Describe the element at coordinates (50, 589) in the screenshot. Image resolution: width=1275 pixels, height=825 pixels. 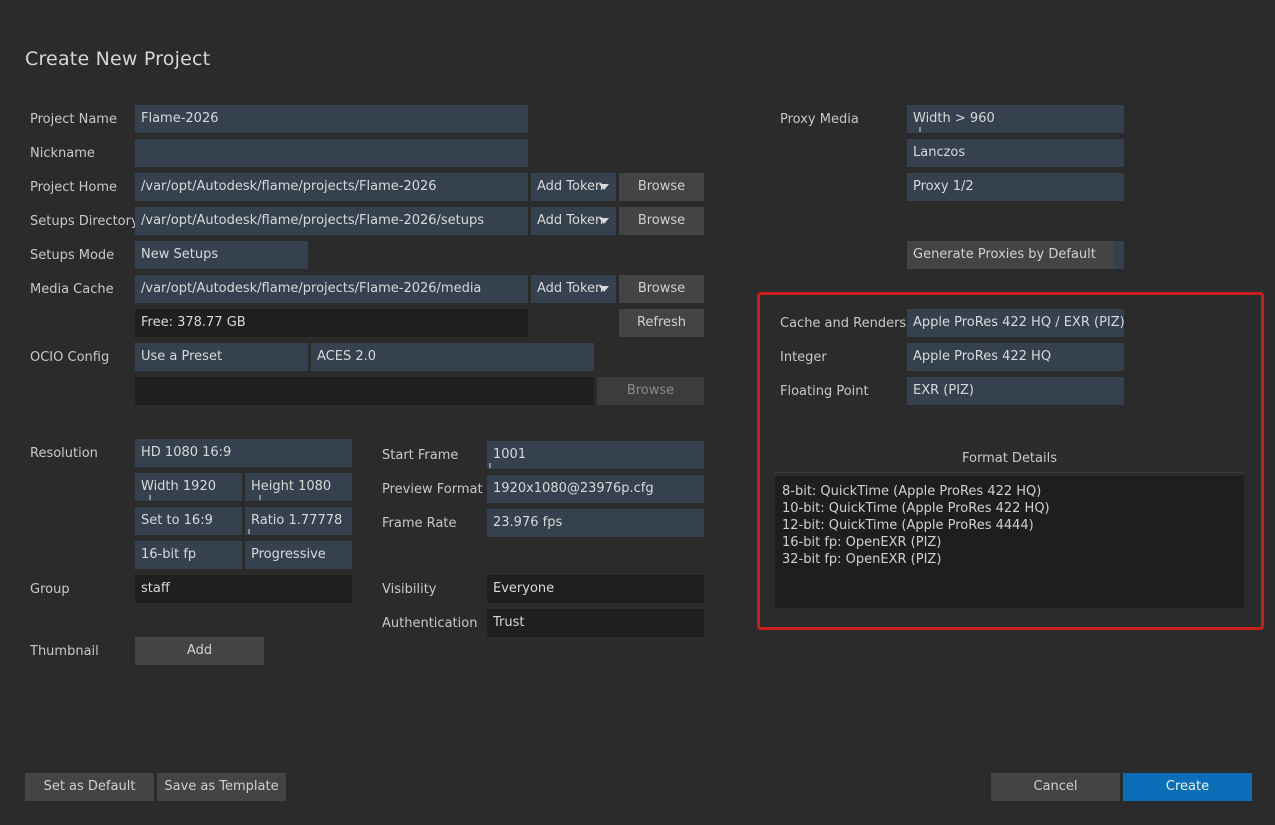
I see `group-label: Group` at that location.